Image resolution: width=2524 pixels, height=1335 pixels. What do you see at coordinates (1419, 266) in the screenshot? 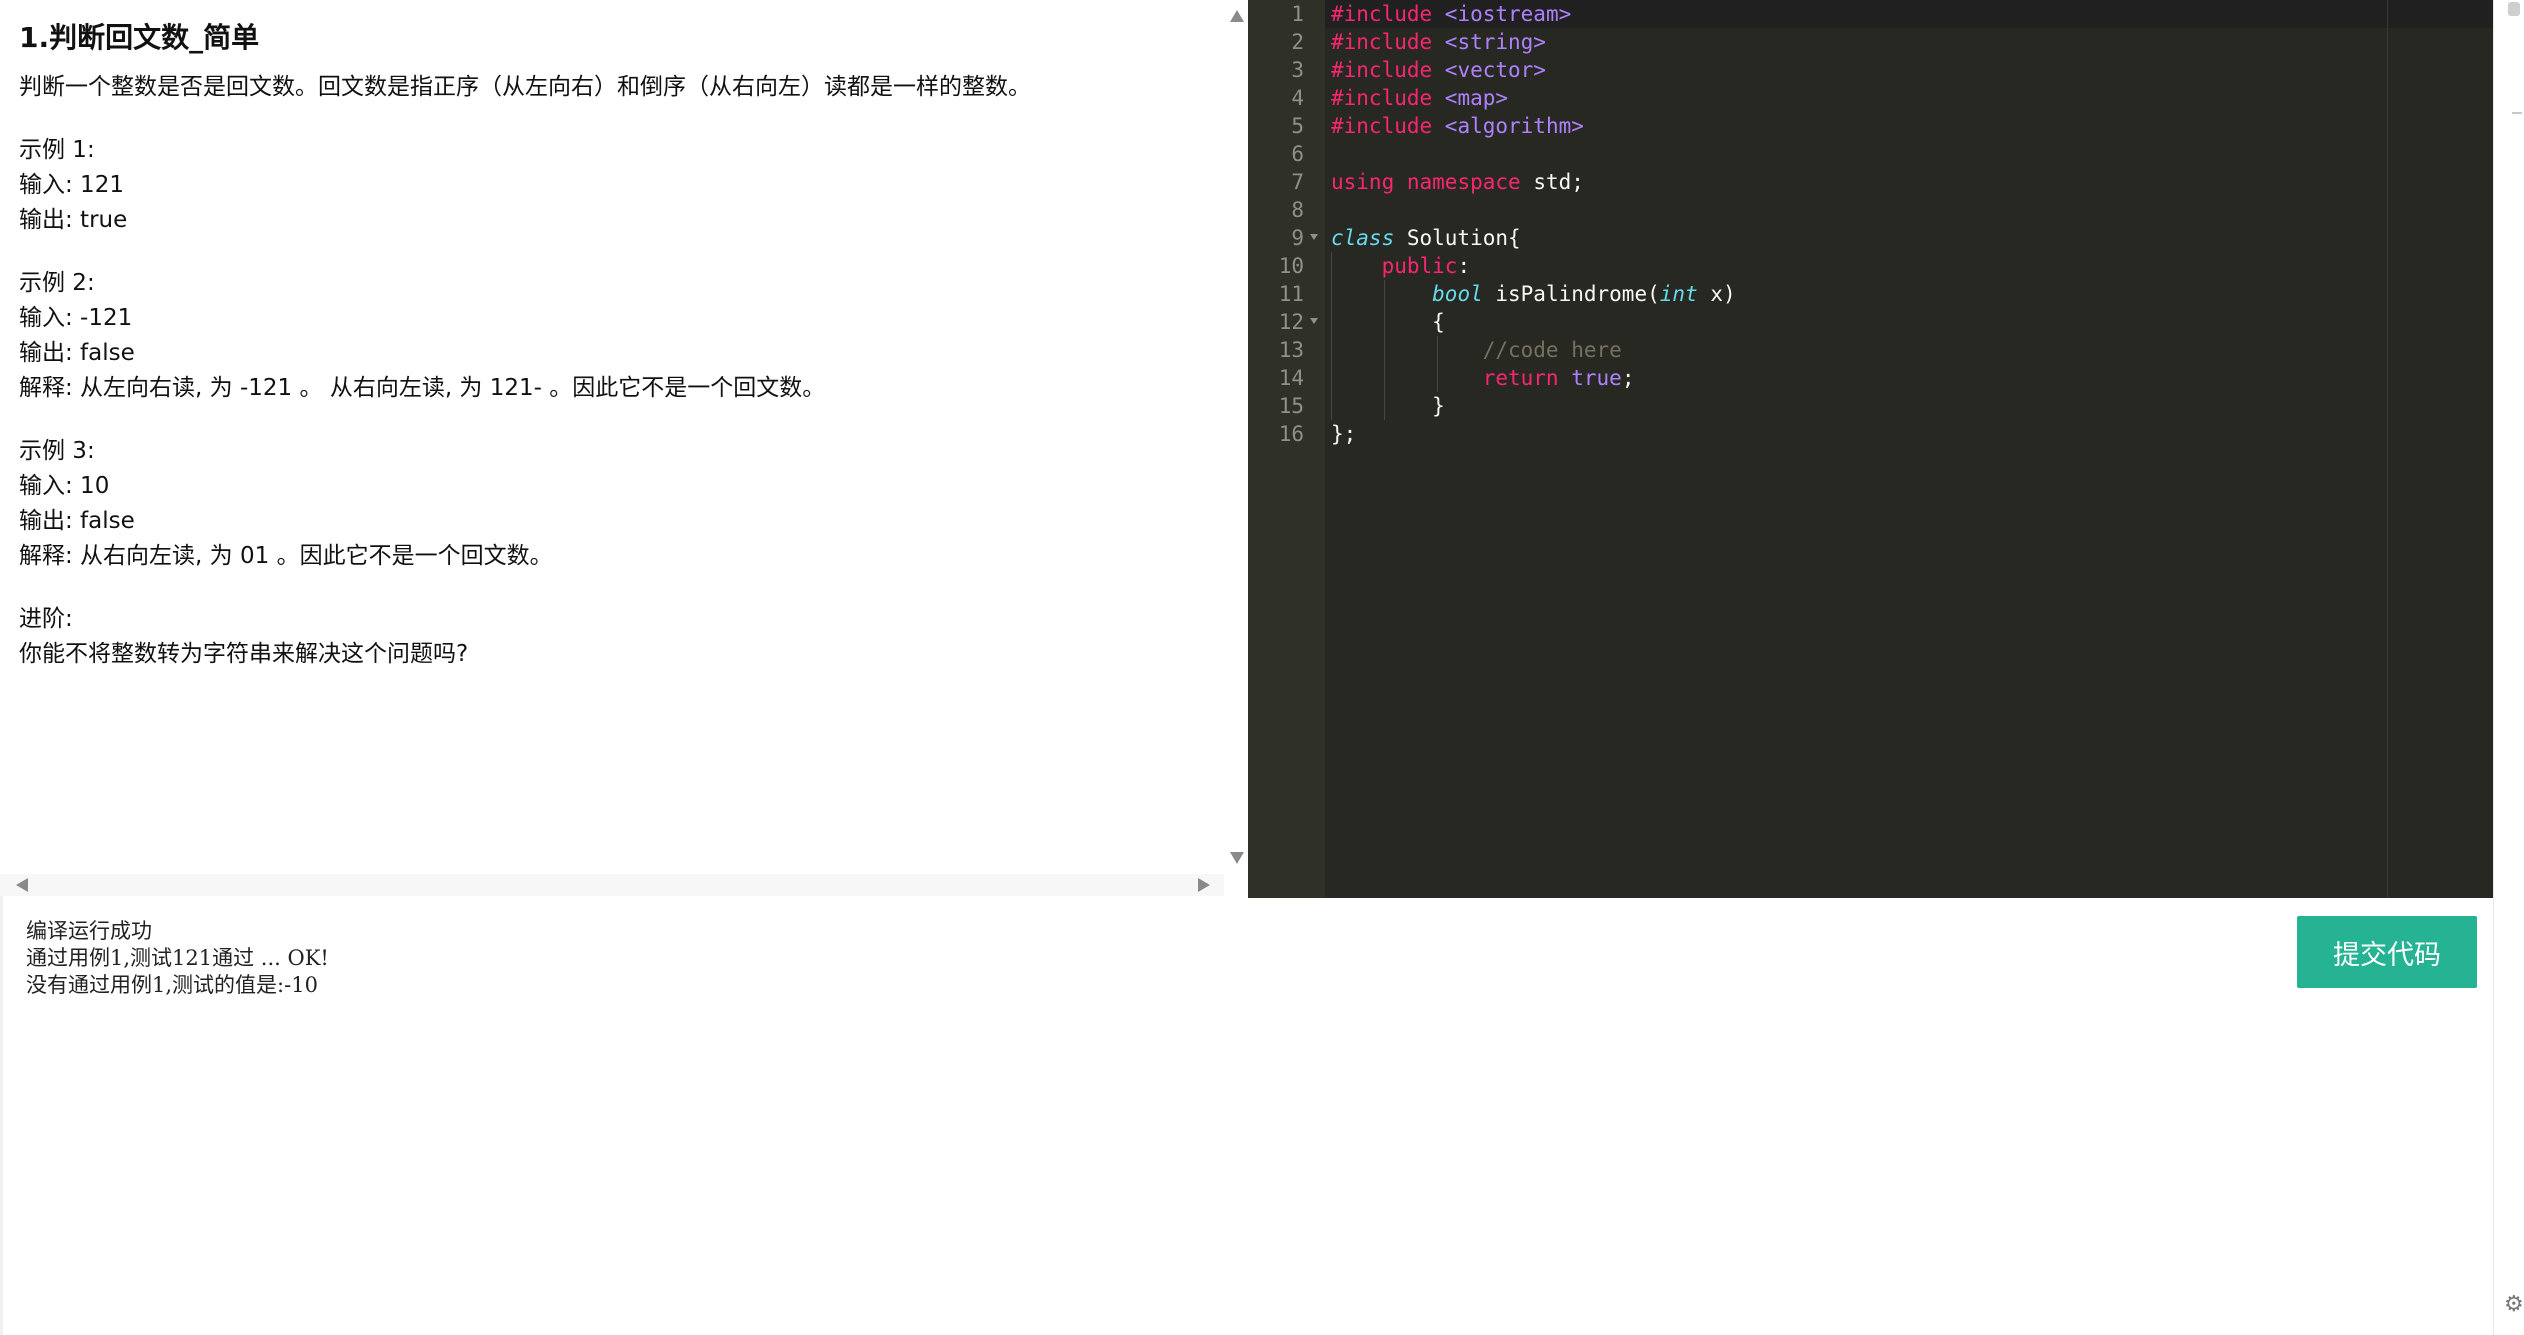
I see `keyword: public` at bounding box center [1419, 266].